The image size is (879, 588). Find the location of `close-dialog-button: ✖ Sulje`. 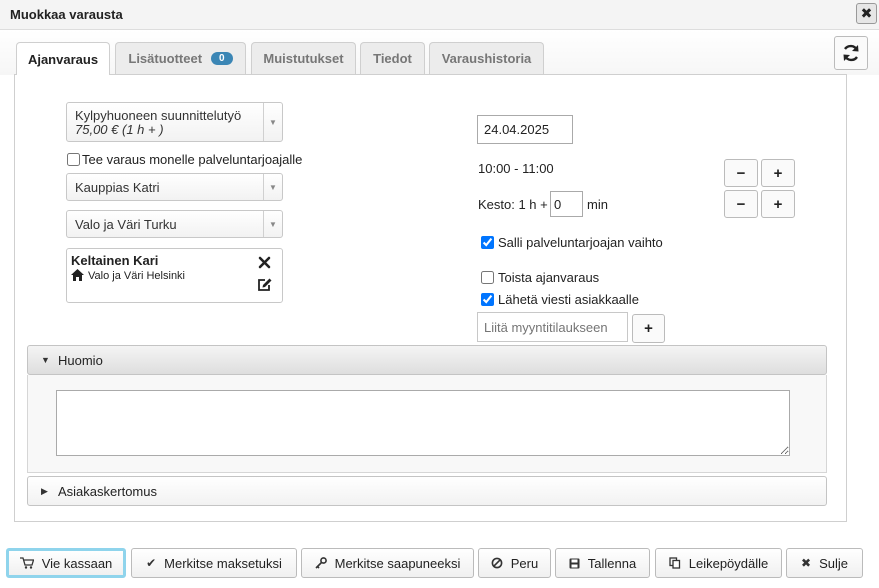

close-dialog-button: ✖ Sulje is located at coordinates (824, 563).